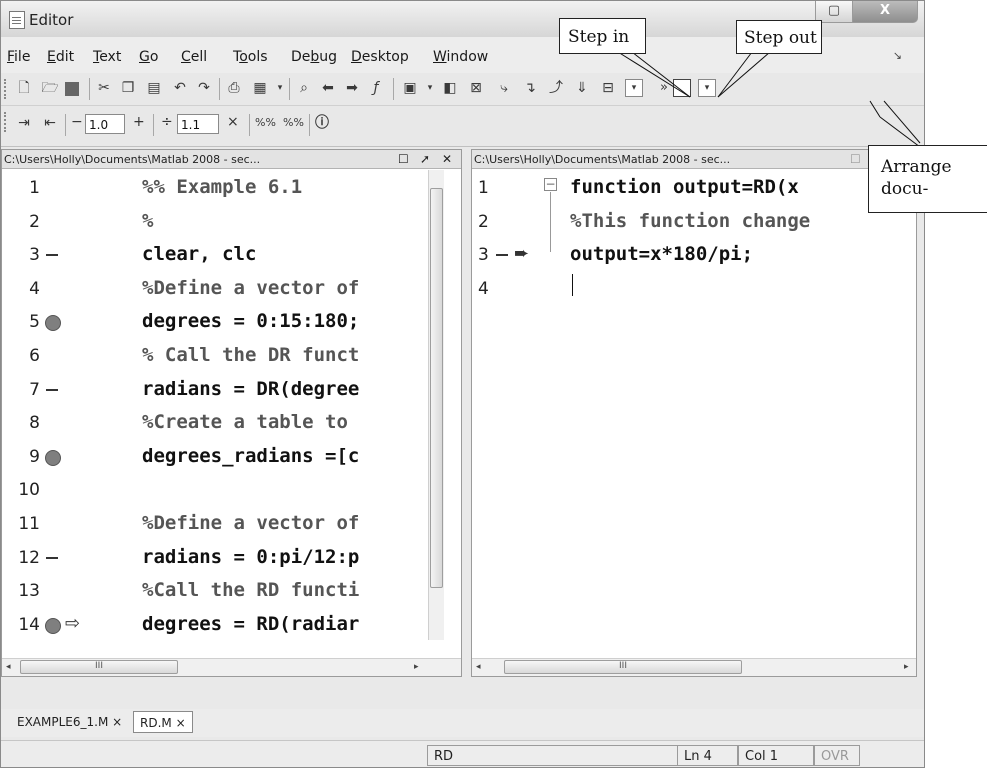 The image size is (987, 779). Describe the element at coordinates (623, 667) in the screenshot. I see `right-hscroll-thumb: III` at that location.